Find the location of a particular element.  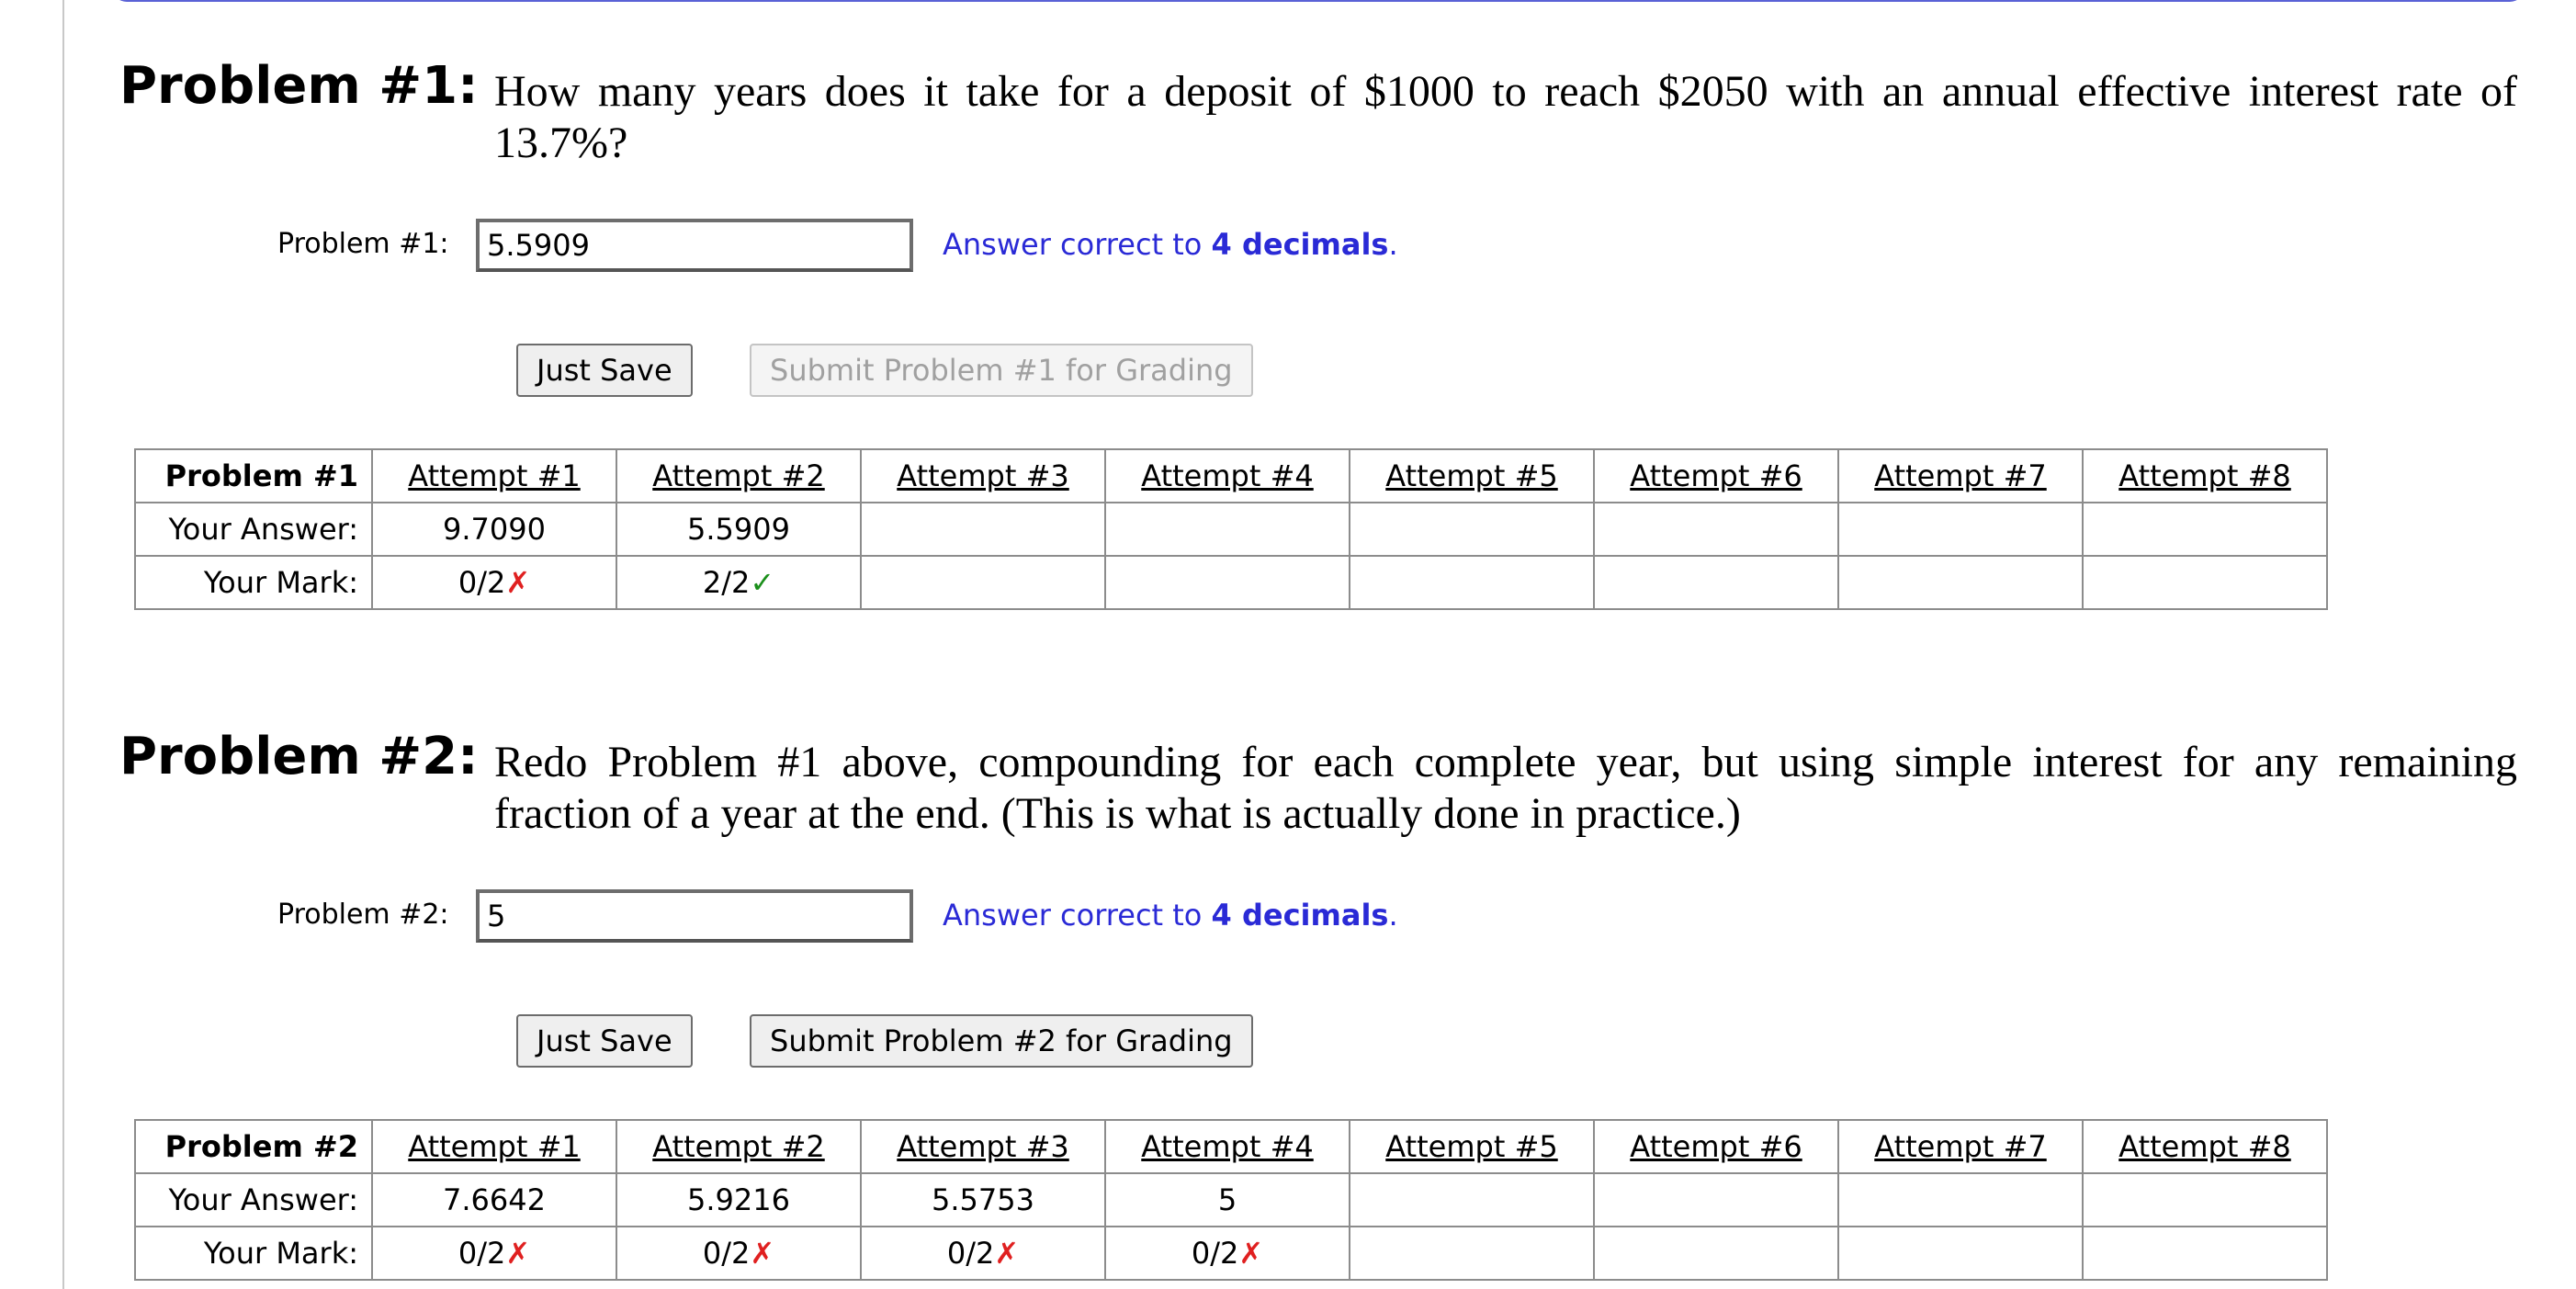

problem-2-field-label: Problem #2: is located at coordinates (363, 915).